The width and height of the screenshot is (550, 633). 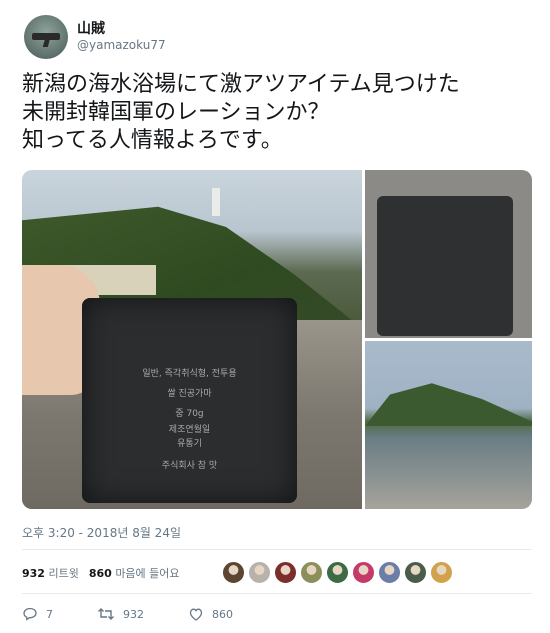 I want to click on photo-coastline, so click(x=448, y=425).